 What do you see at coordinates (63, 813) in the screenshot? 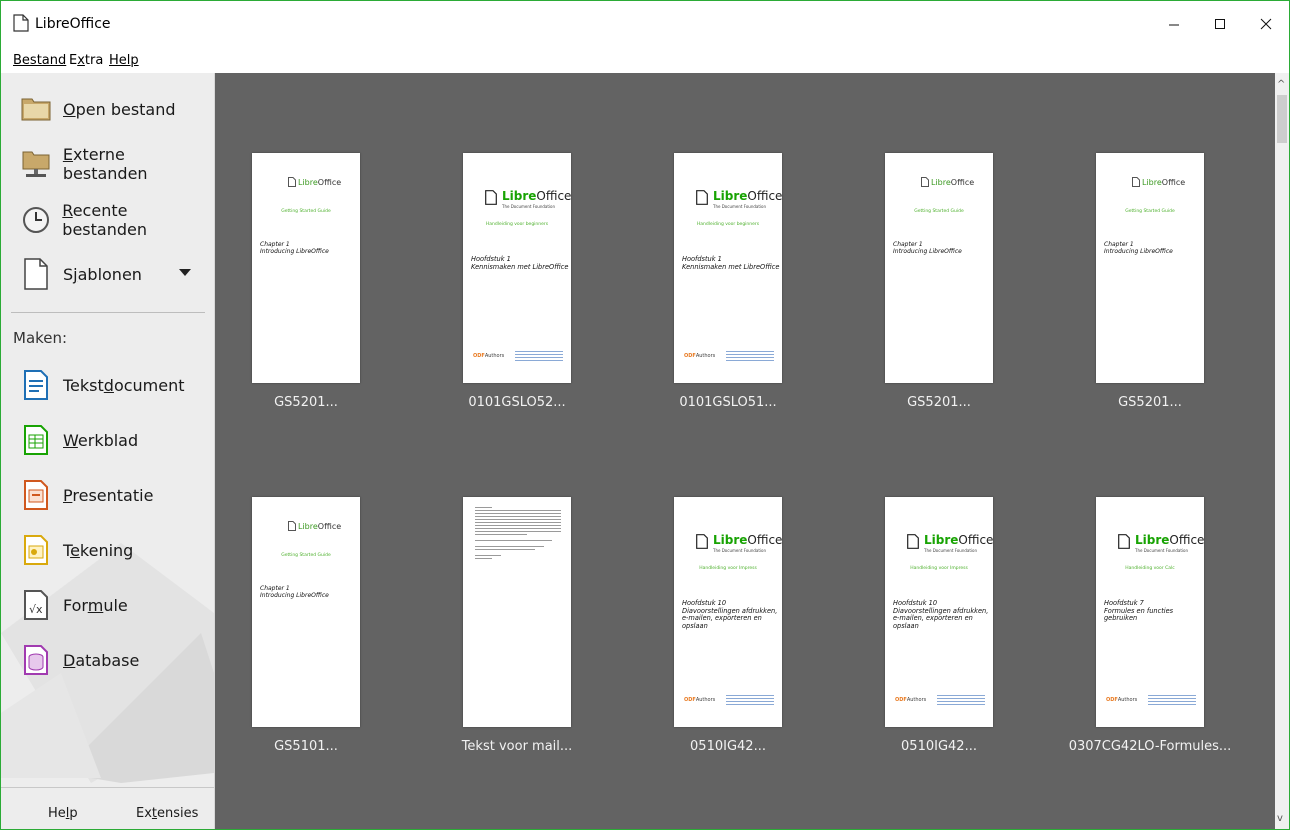
I see `help-button: Help` at bounding box center [63, 813].